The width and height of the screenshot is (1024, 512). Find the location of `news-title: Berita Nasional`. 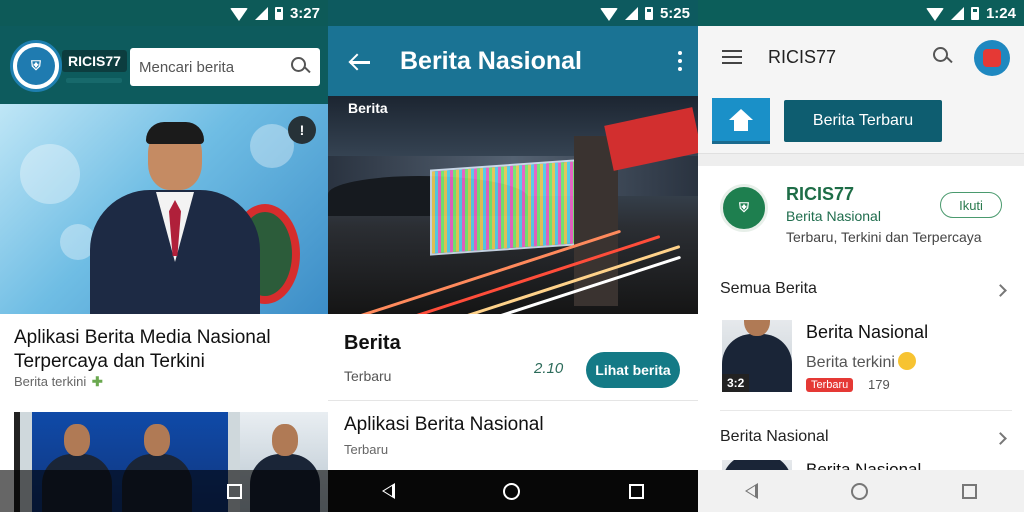

news-title: Berita Nasional is located at coordinates (867, 332).